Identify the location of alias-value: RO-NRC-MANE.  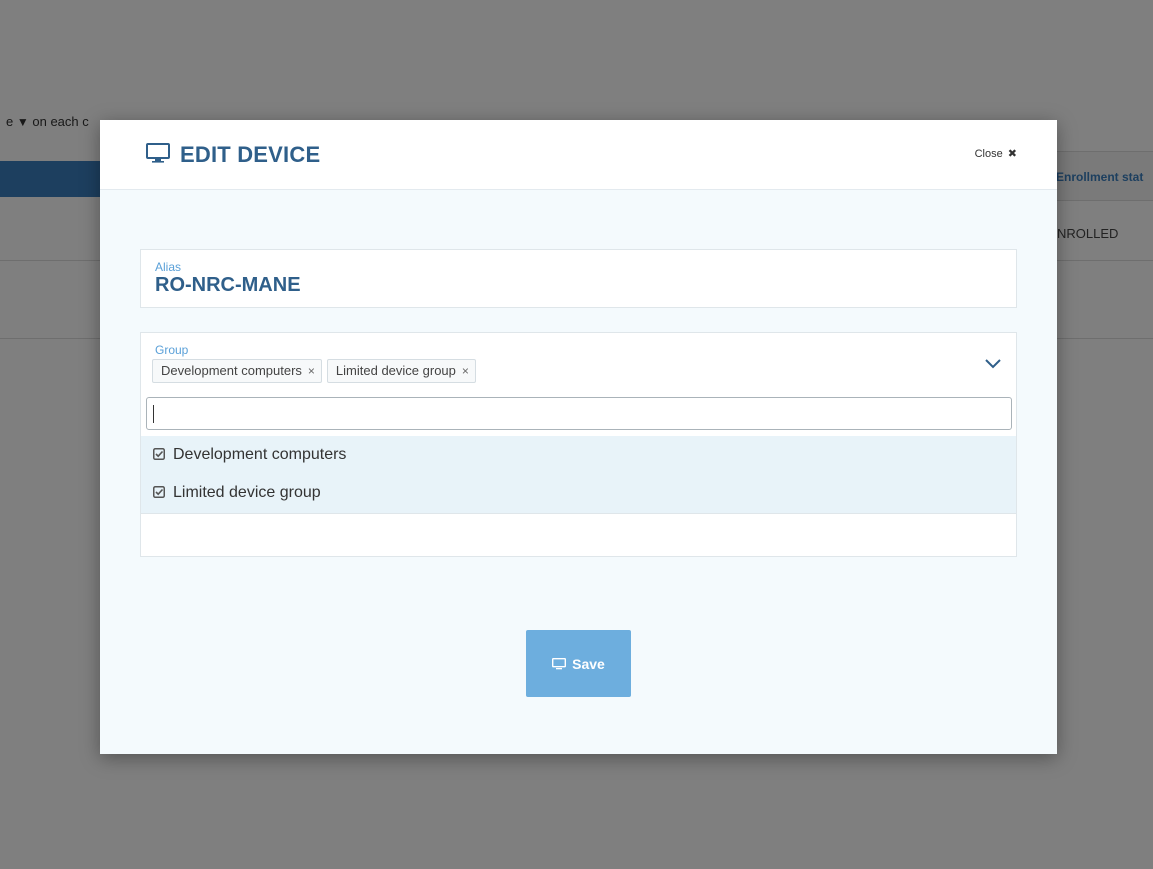
(228, 285).